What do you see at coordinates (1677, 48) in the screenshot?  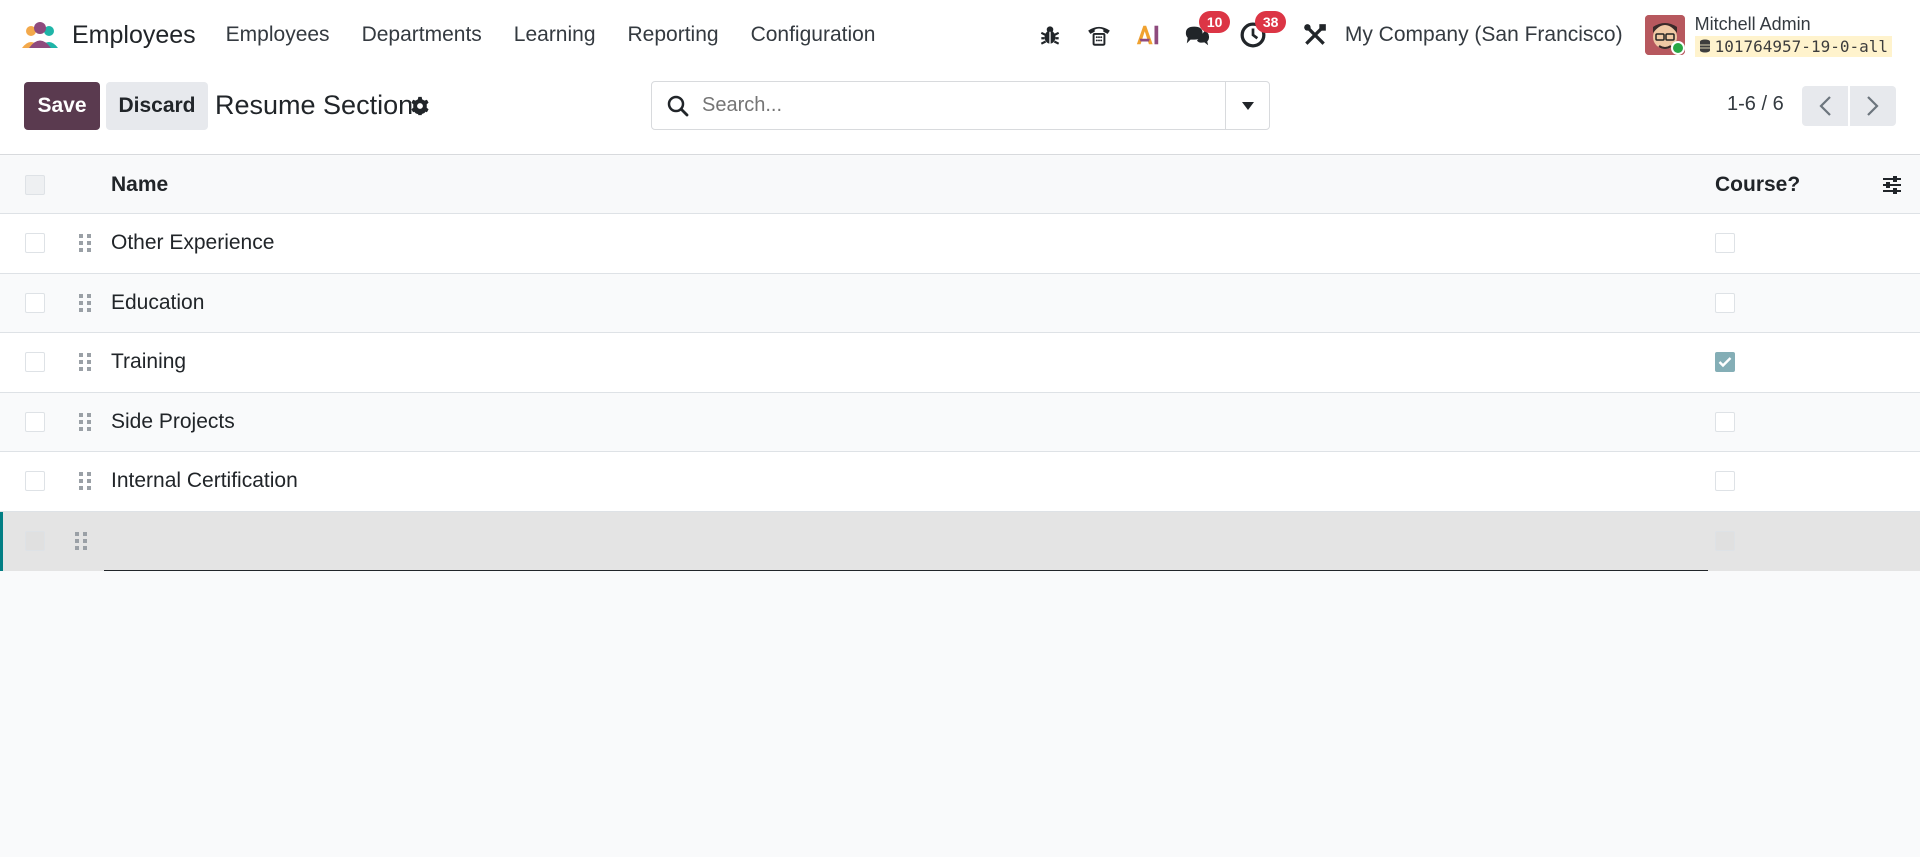 I see `online-status-dot` at bounding box center [1677, 48].